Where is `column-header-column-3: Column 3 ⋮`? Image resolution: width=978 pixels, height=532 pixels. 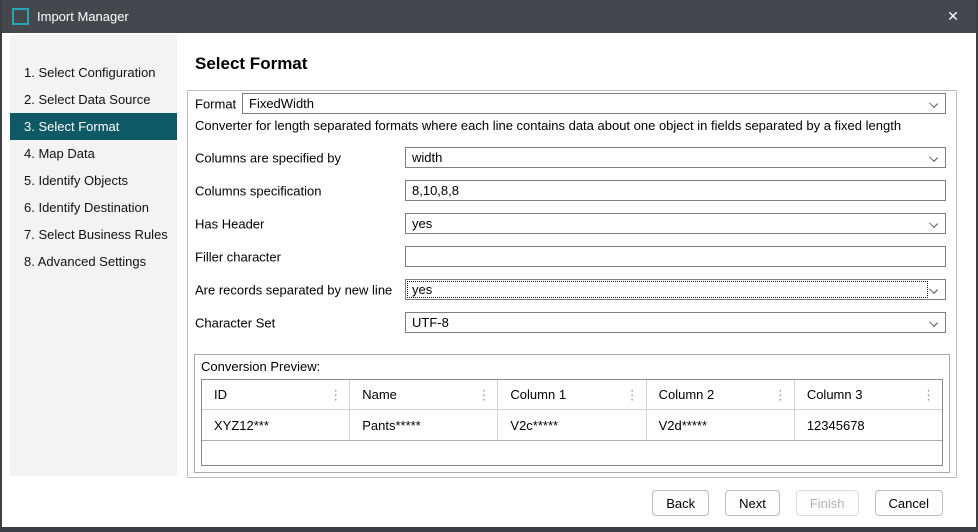
column-header-column-3: Column 3 ⋮ is located at coordinates (868, 394).